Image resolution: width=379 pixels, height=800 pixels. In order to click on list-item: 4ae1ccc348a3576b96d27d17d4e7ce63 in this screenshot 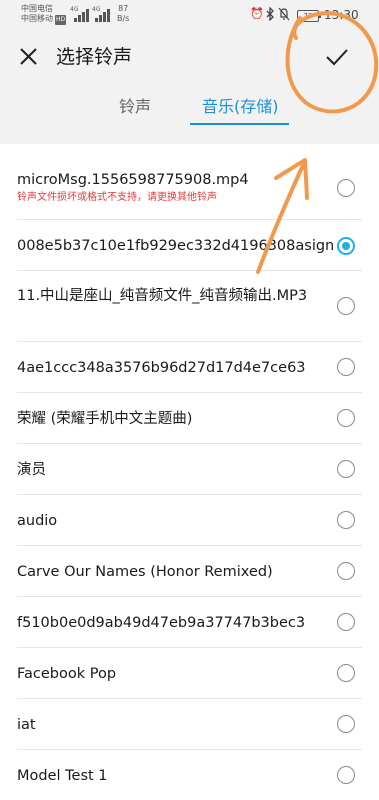, I will do `click(189, 367)`.